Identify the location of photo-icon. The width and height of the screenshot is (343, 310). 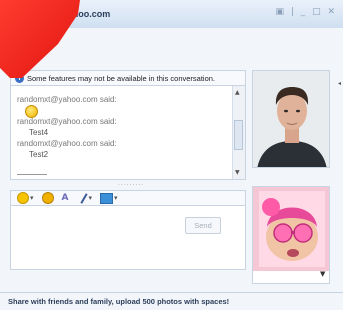
(107, 198).